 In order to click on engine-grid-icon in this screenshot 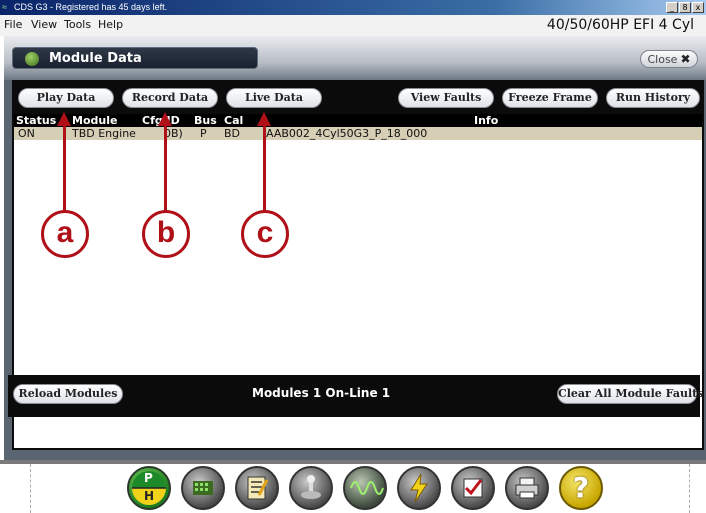, I will do `click(203, 488)`.